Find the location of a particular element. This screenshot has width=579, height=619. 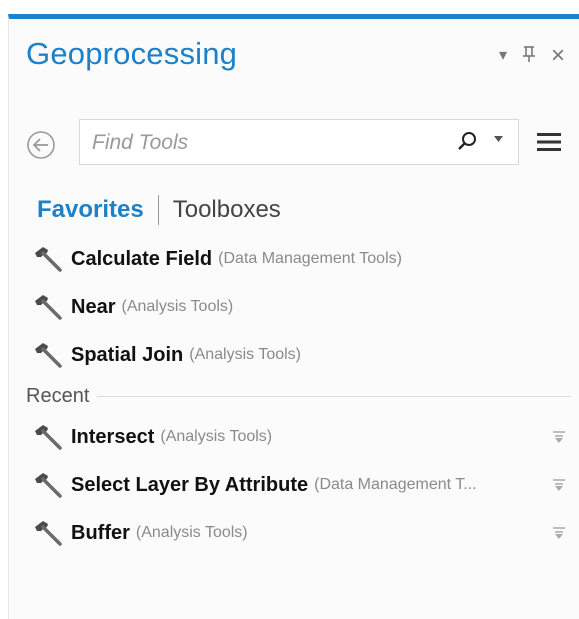

find-tools-search-box is located at coordinates (299, 142).